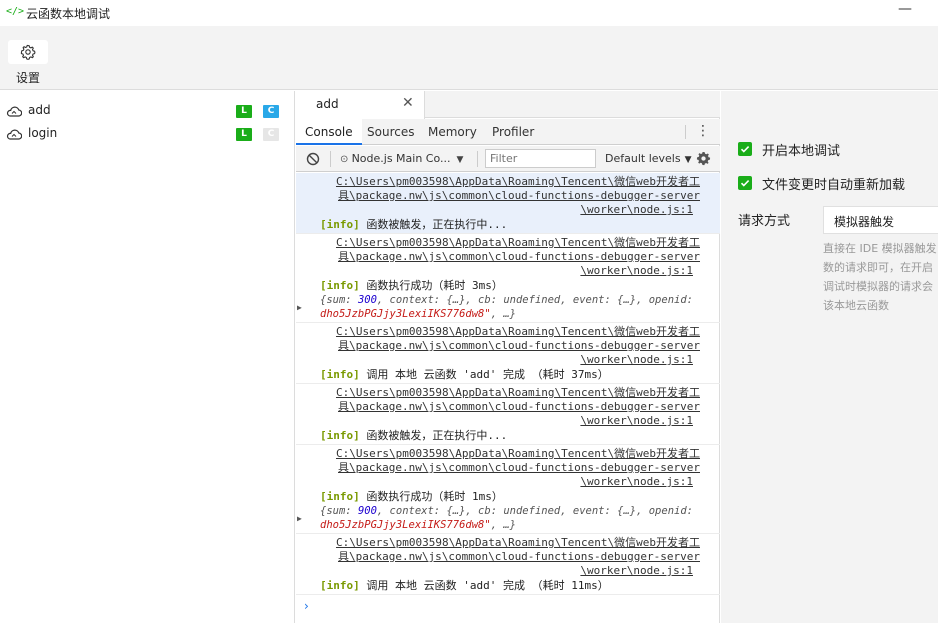  I want to click on tab-label: add, so click(327, 104).